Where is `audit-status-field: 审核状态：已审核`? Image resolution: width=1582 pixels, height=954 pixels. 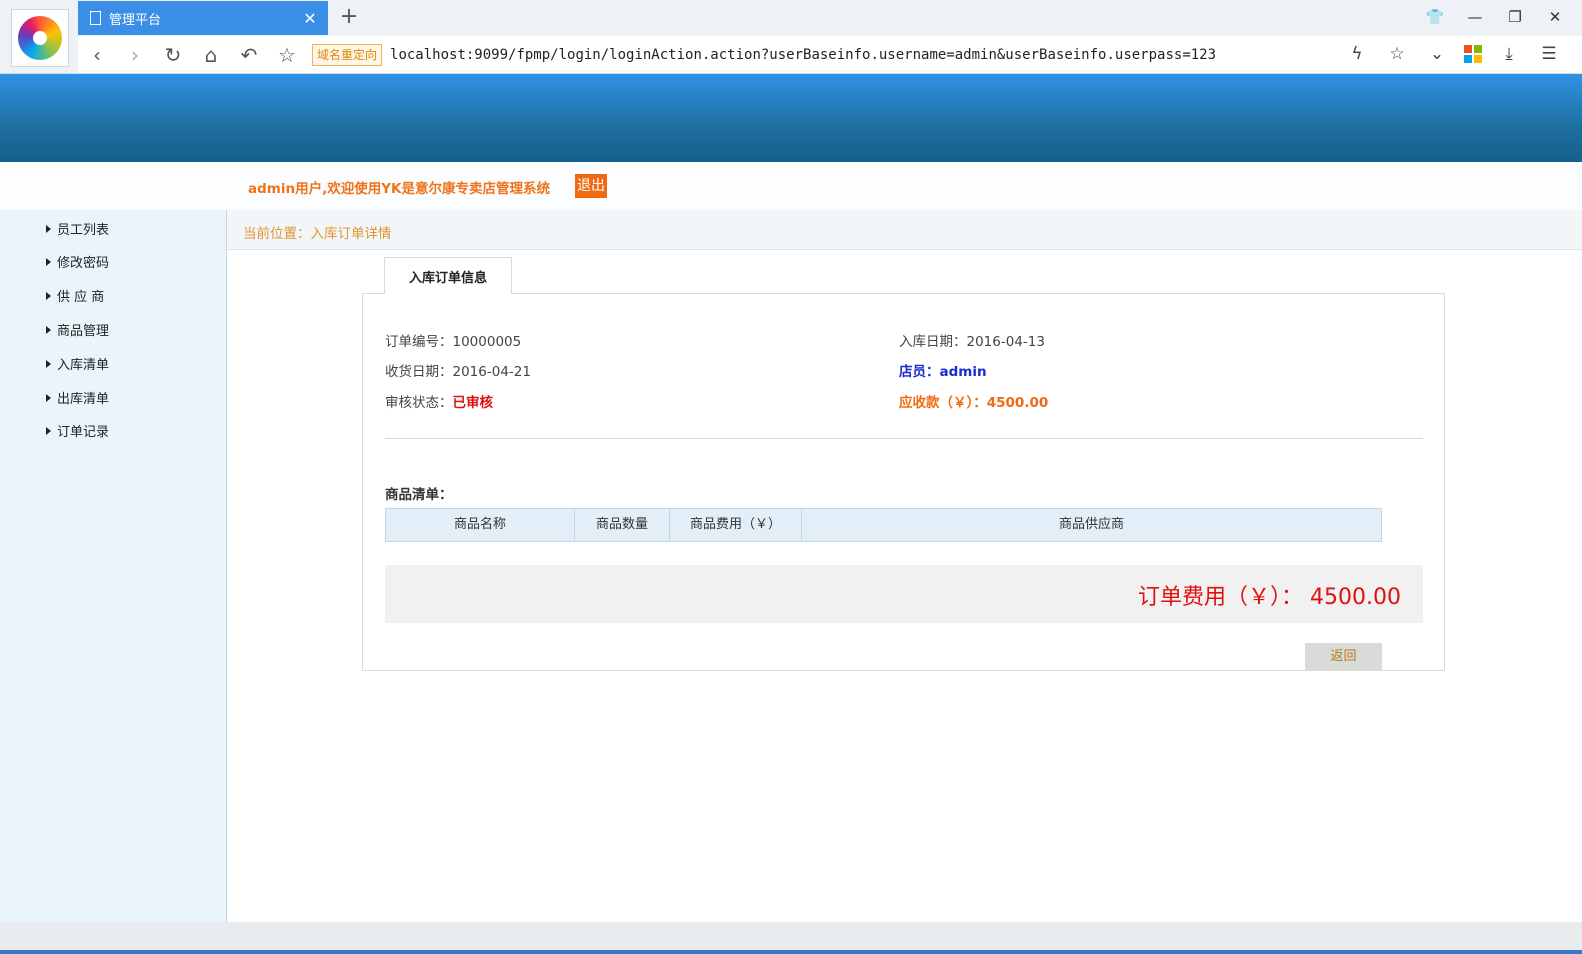
audit-status-field: 审核状态：已审核 is located at coordinates (439, 403).